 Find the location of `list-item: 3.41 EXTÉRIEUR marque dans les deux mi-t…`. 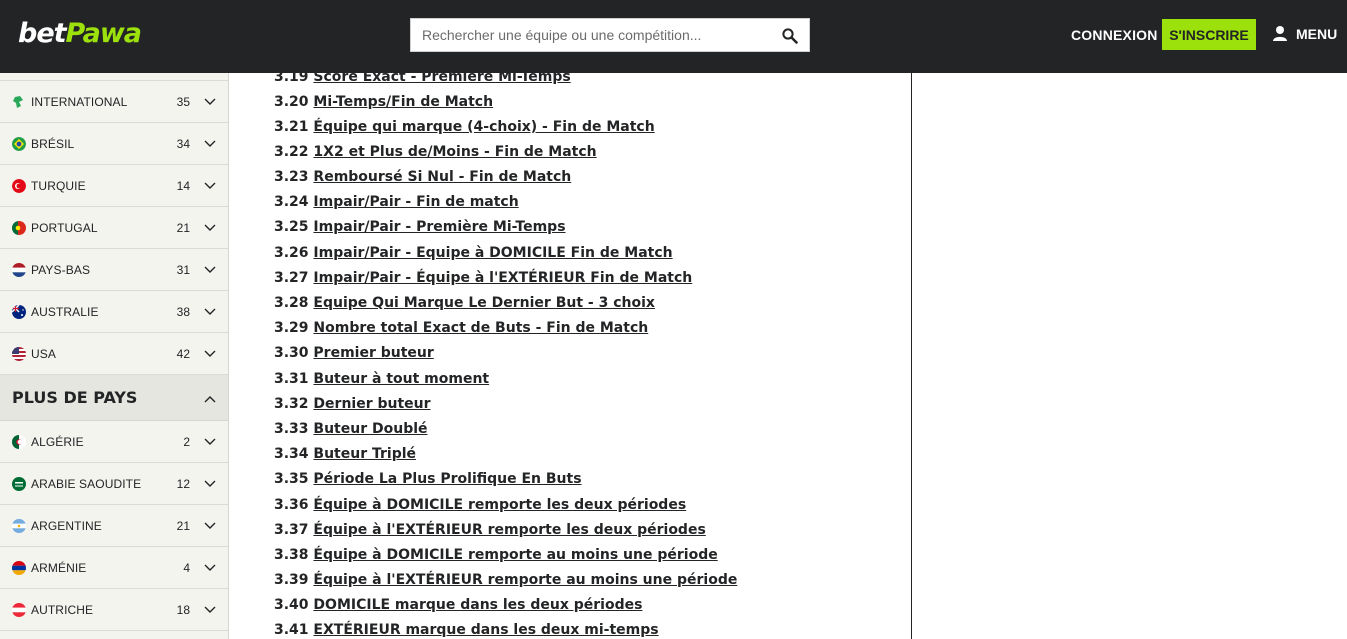

list-item: 3.41 EXTÉRIEUR marque dans les deux mi-t… is located at coordinates (466, 630).